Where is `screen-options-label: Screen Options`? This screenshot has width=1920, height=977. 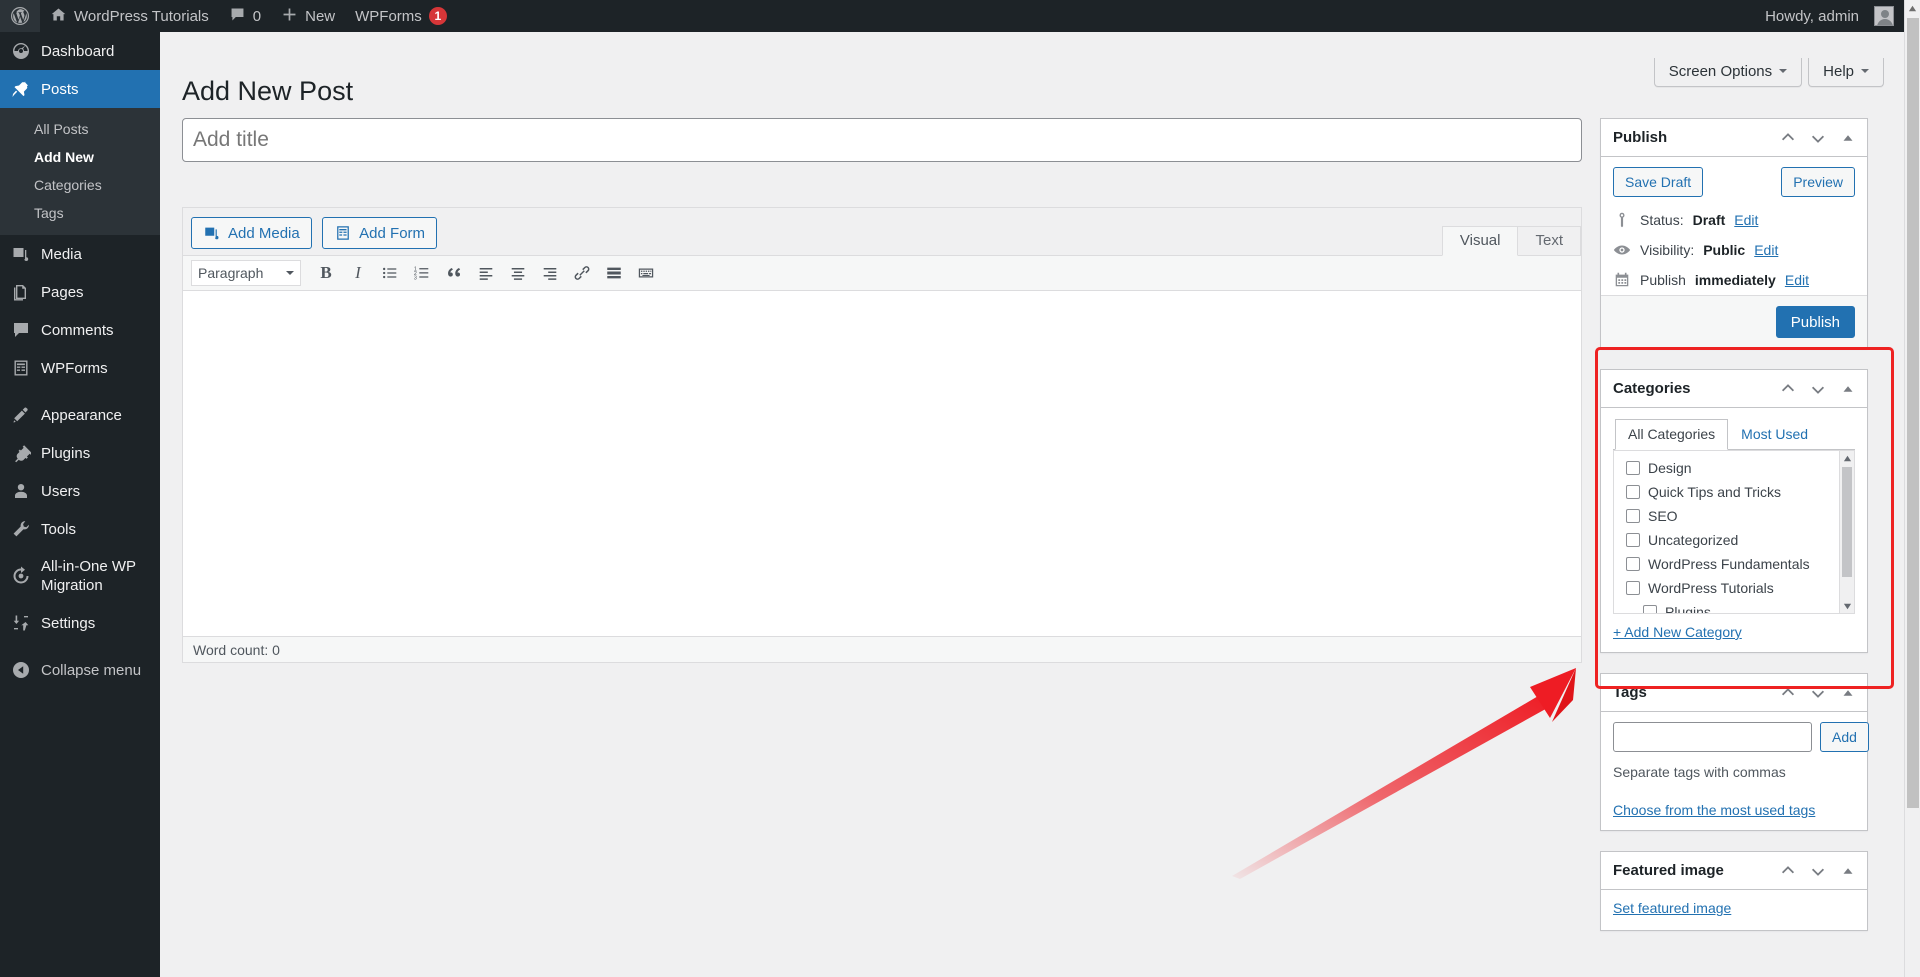 screen-options-label: Screen Options is located at coordinates (1720, 71).